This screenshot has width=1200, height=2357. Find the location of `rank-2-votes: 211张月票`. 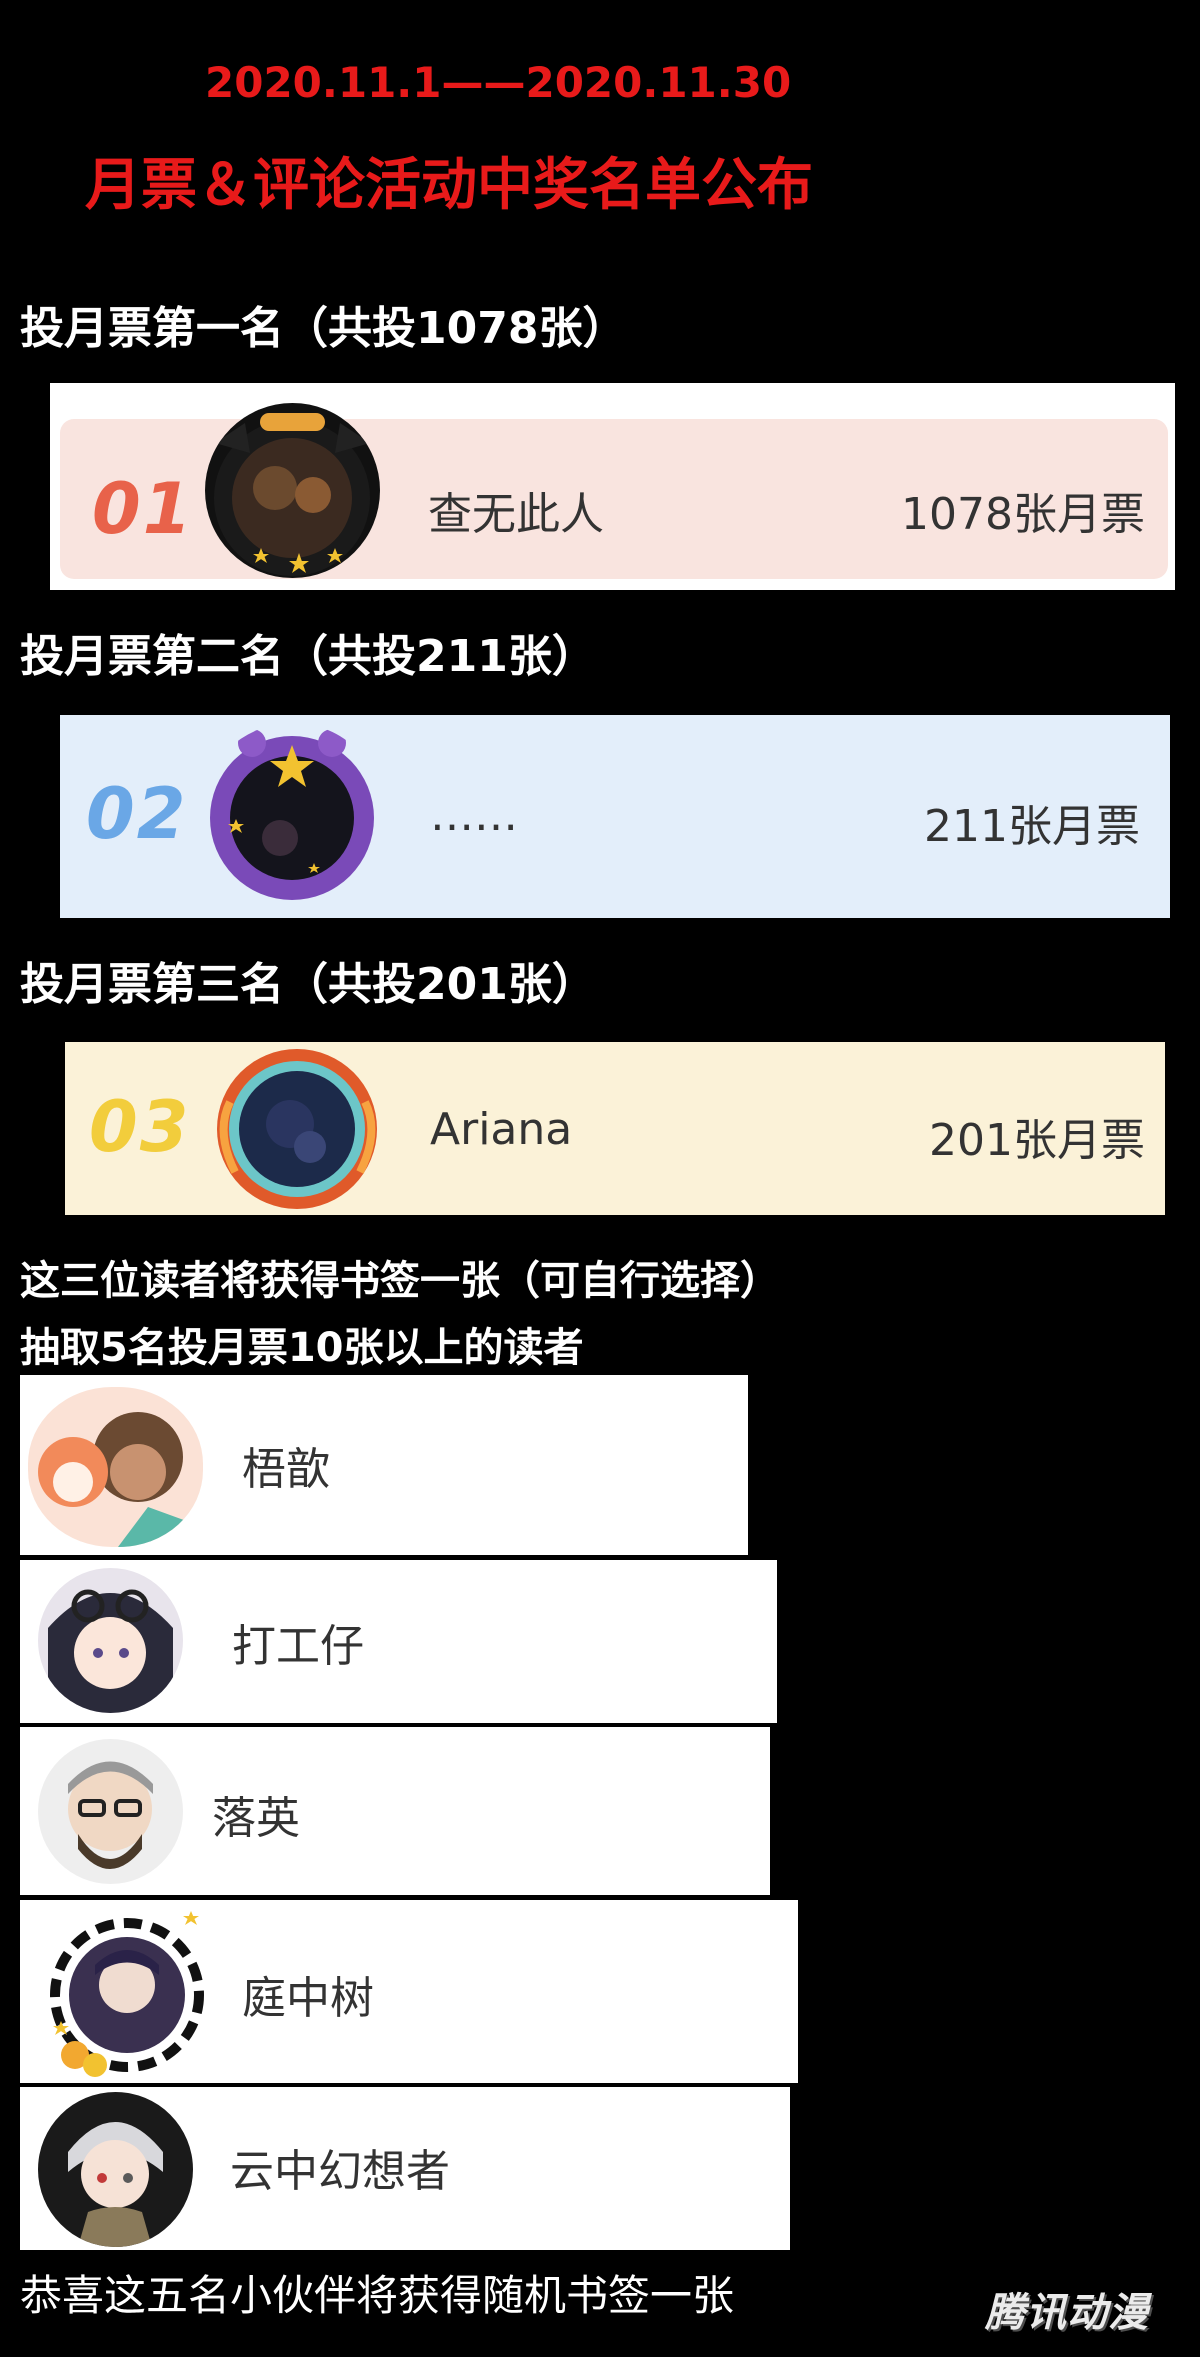

rank-2-votes: 211张月票 is located at coordinates (1032, 826).